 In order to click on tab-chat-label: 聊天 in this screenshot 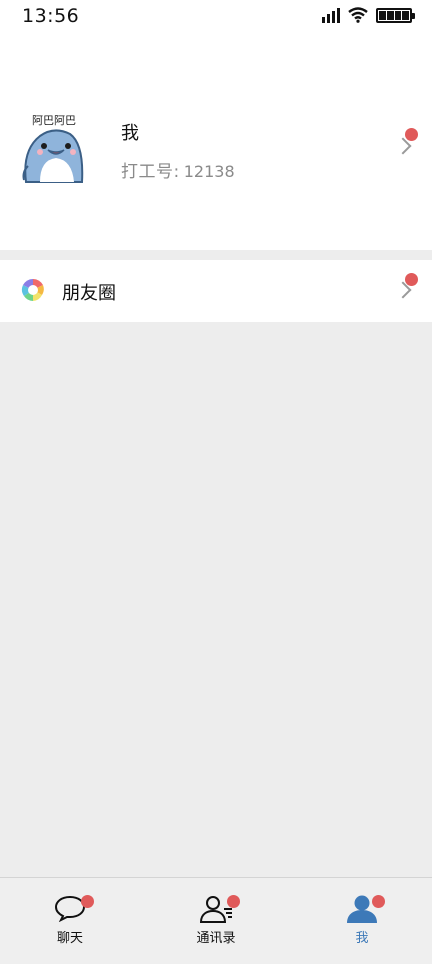, I will do `click(69, 938)`.